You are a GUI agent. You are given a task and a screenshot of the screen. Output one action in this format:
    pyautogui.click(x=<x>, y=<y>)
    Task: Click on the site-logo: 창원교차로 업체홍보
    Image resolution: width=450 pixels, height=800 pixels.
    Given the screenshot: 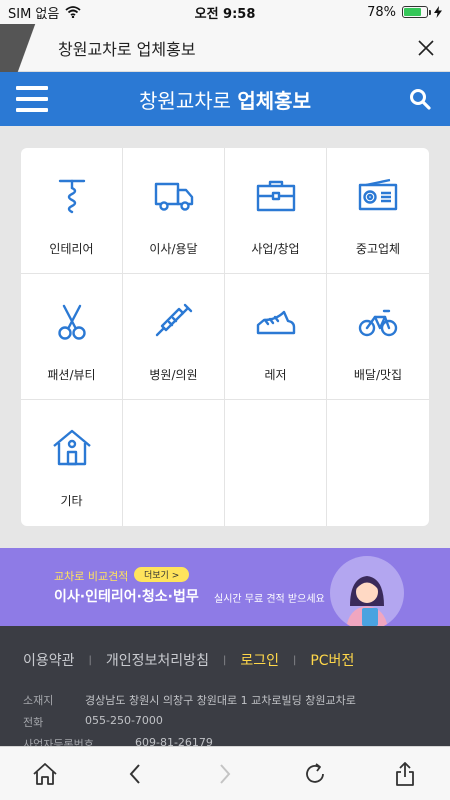 What is the action you would take?
    pyautogui.click(x=225, y=99)
    